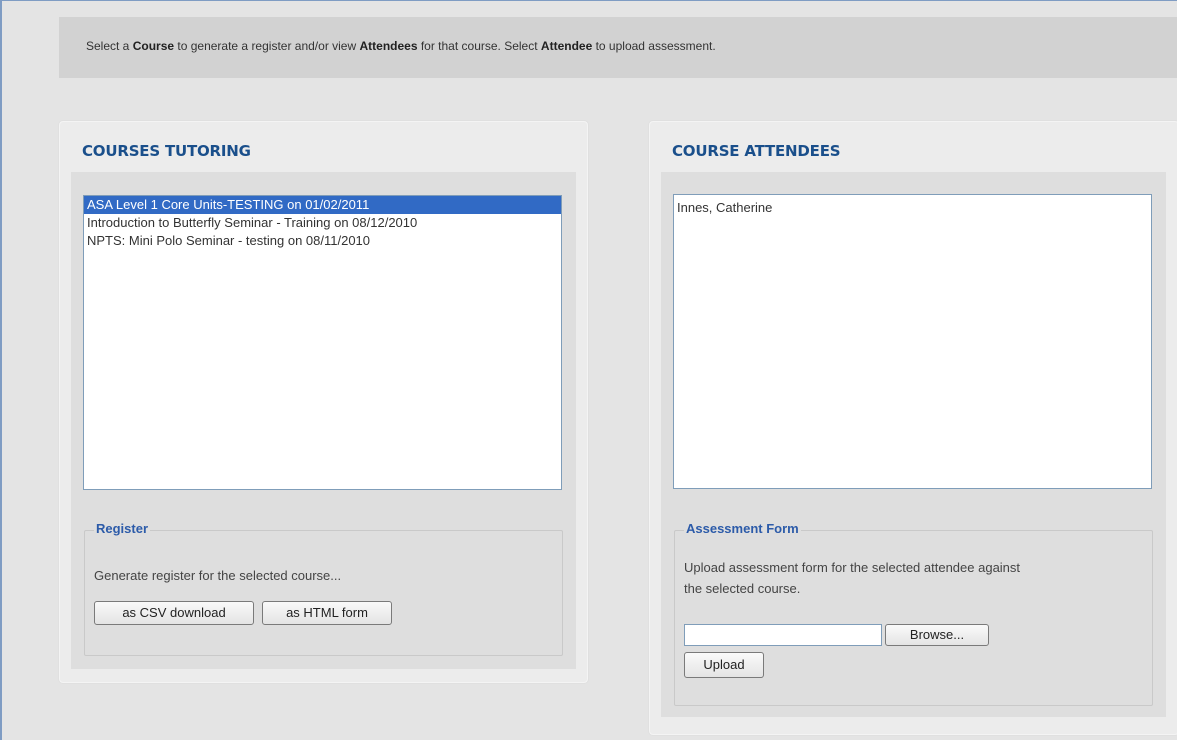  What do you see at coordinates (122, 528) in the screenshot?
I see `register-legend: Register` at bounding box center [122, 528].